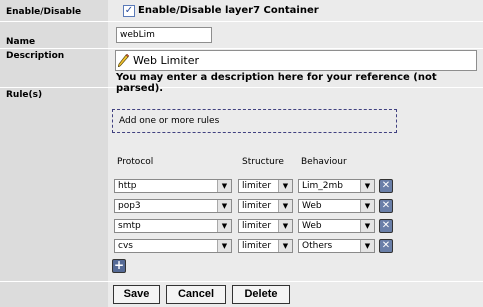  I want to click on description-label: Description, so click(35, 56).